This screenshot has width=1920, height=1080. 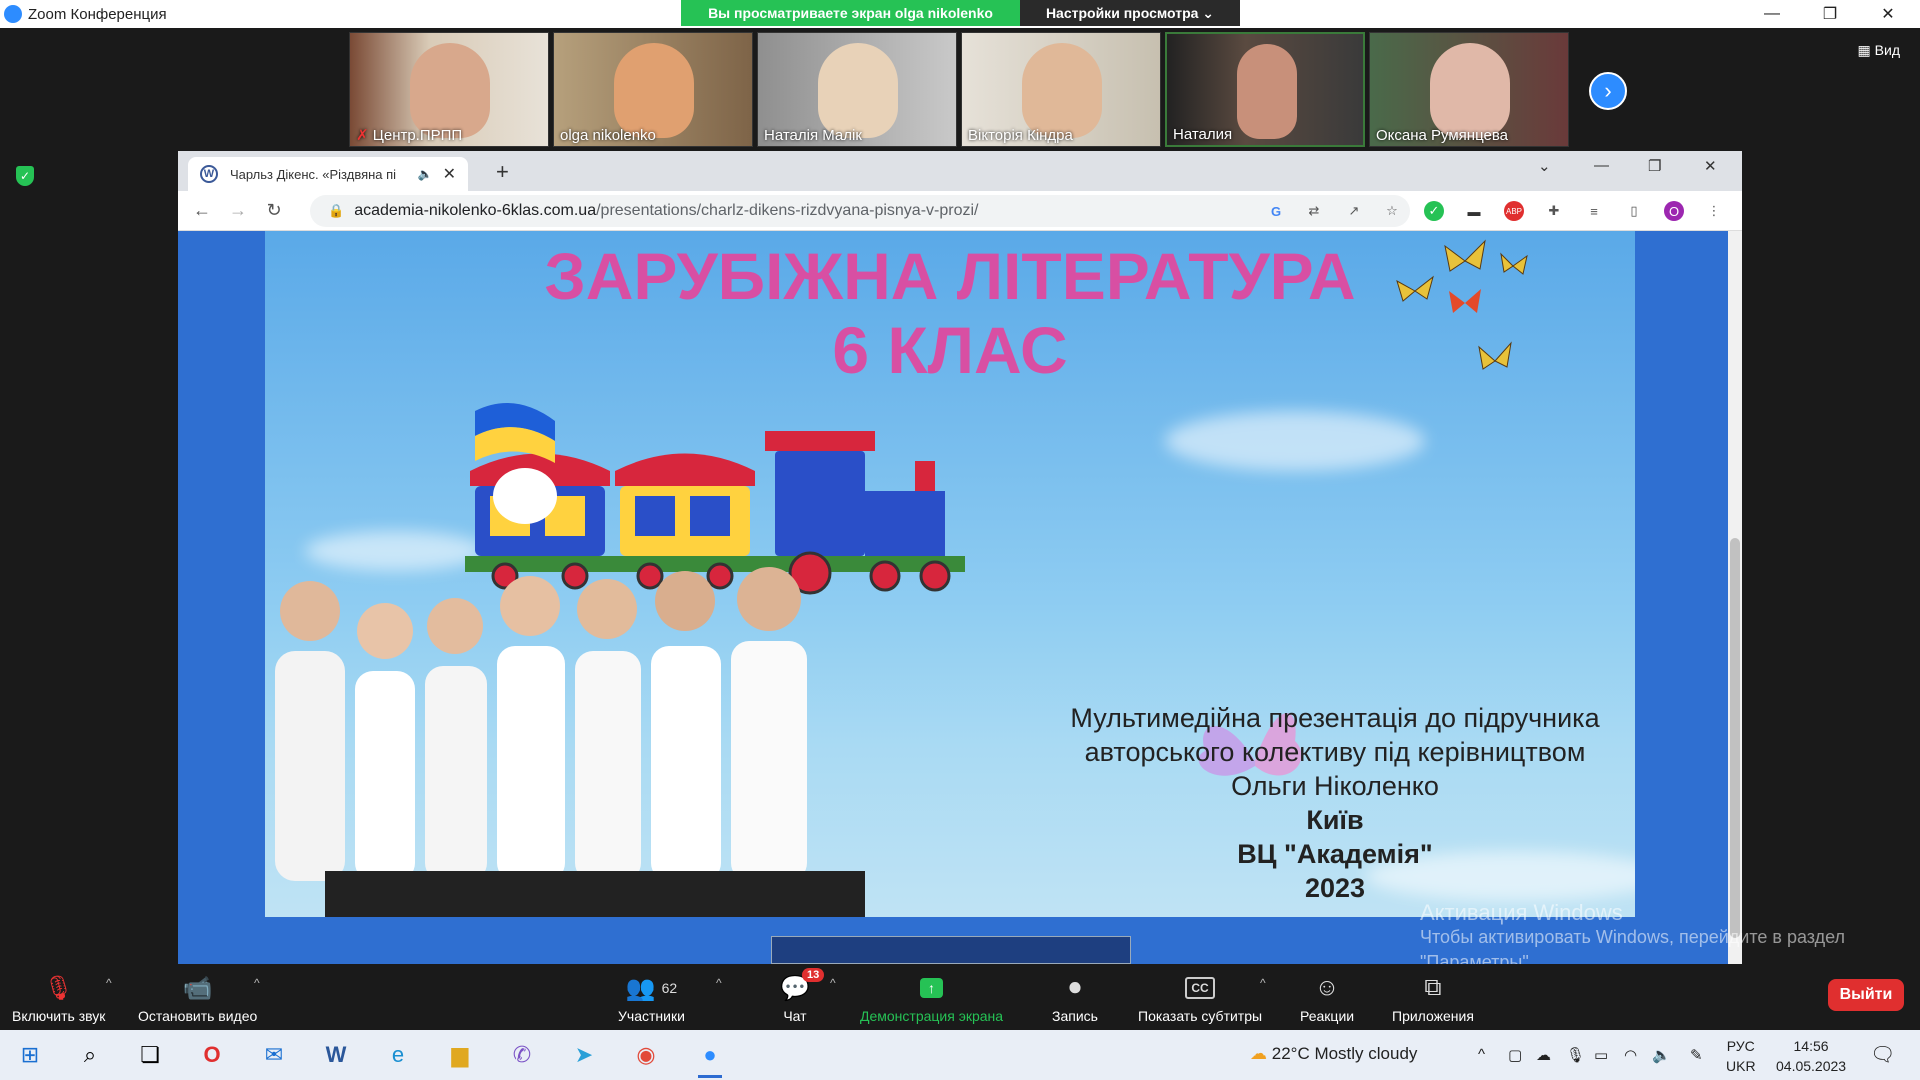 I want to click on security-shield-icon: ✓, so click(x=25, y=176).